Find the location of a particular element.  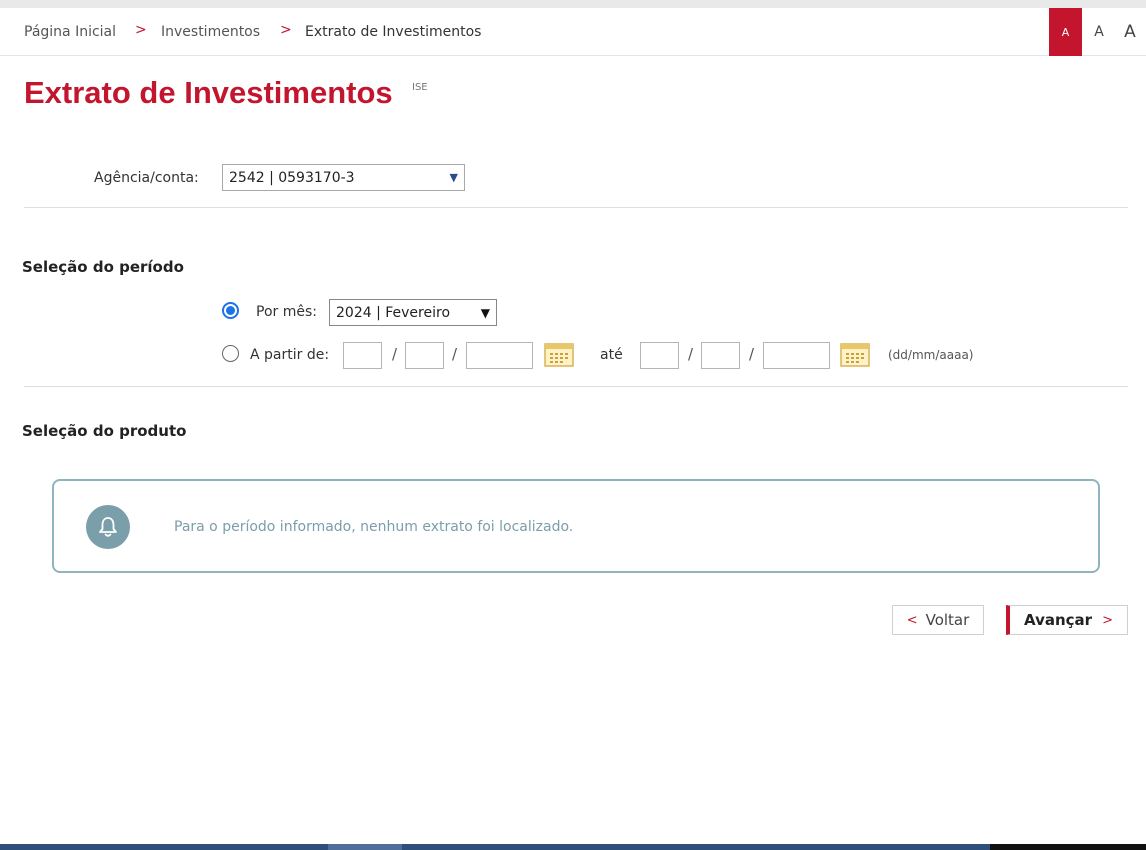

start-year-input is located at coordinates (499, 355).